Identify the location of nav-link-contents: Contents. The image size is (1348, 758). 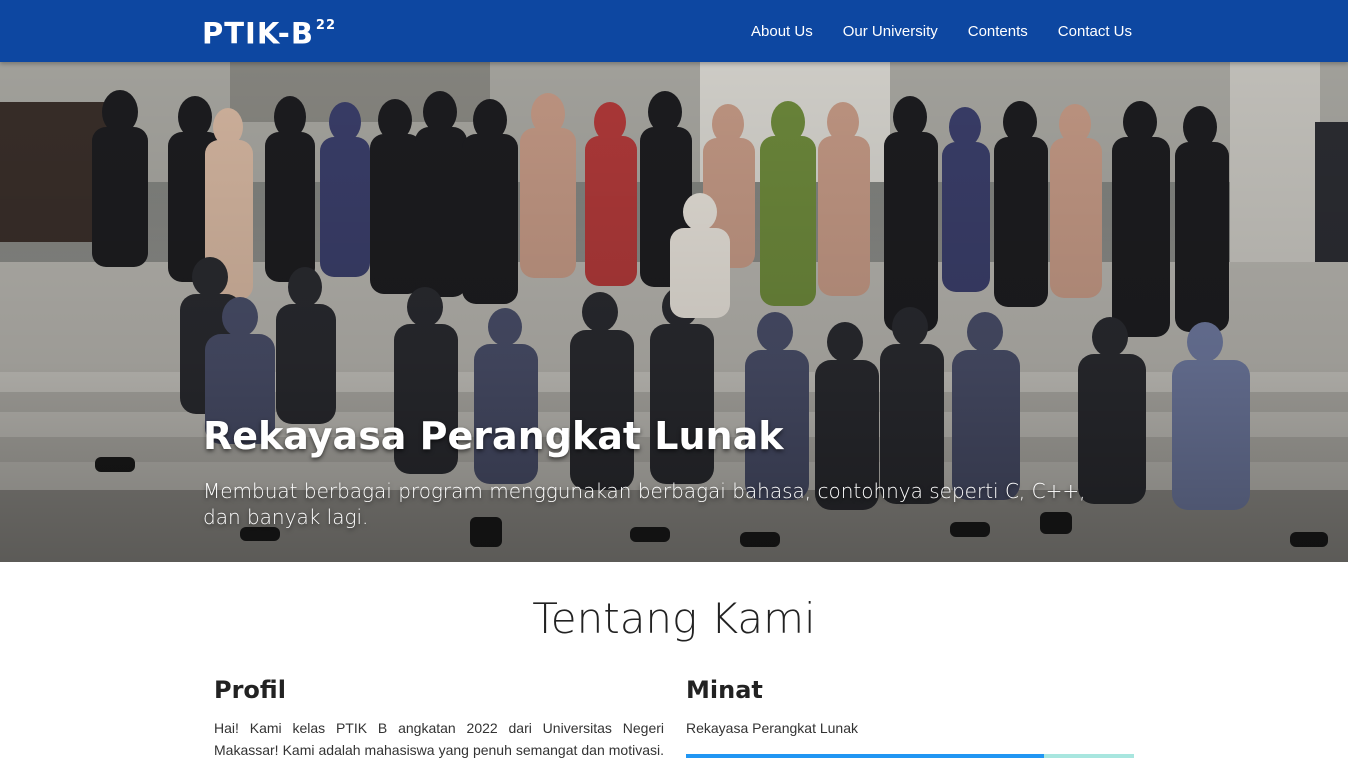
(998, 31).